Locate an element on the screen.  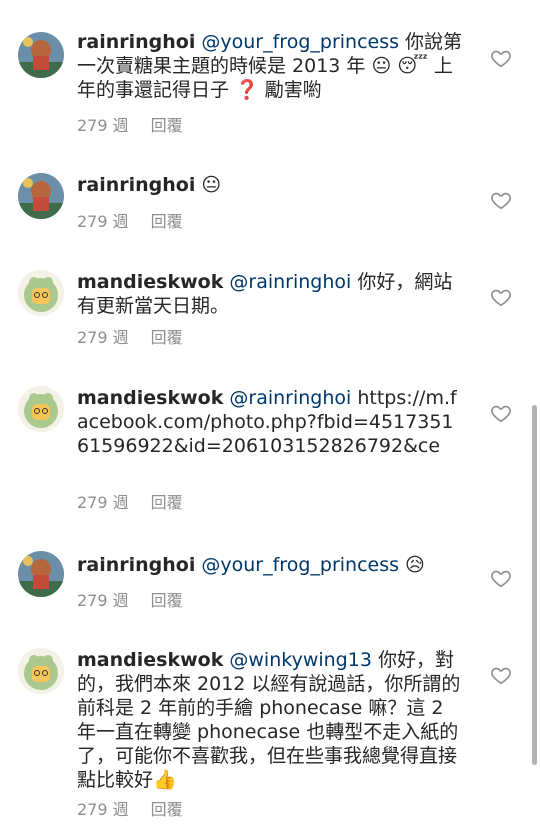
comment-body: 😐 is located at coordinates (208, 185).